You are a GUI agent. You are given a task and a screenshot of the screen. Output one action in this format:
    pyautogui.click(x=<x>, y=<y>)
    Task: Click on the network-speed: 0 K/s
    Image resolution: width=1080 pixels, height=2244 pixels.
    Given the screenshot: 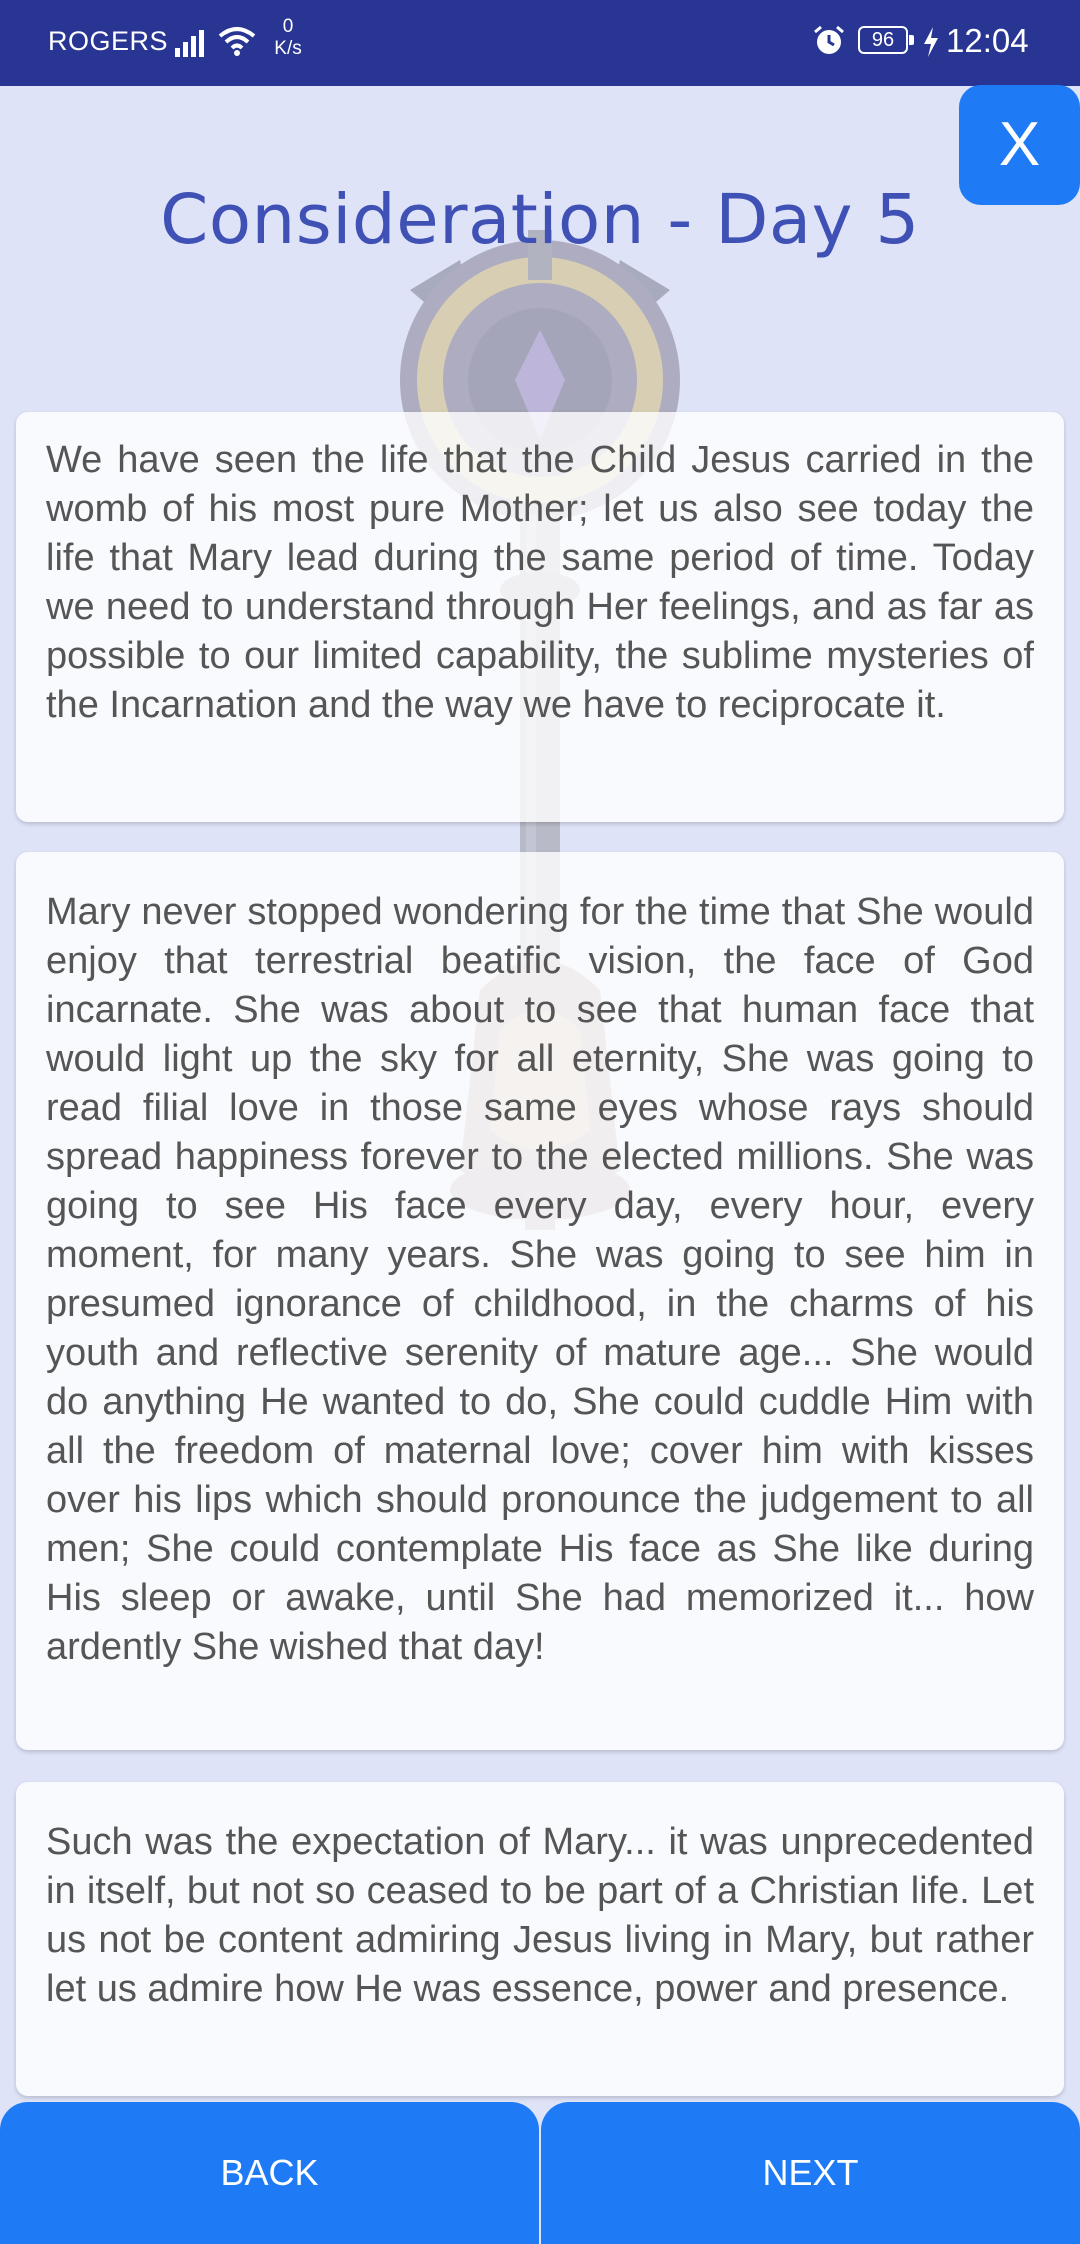 What is the action you would take?
    pyautogui.click(x=288, y=38)
    